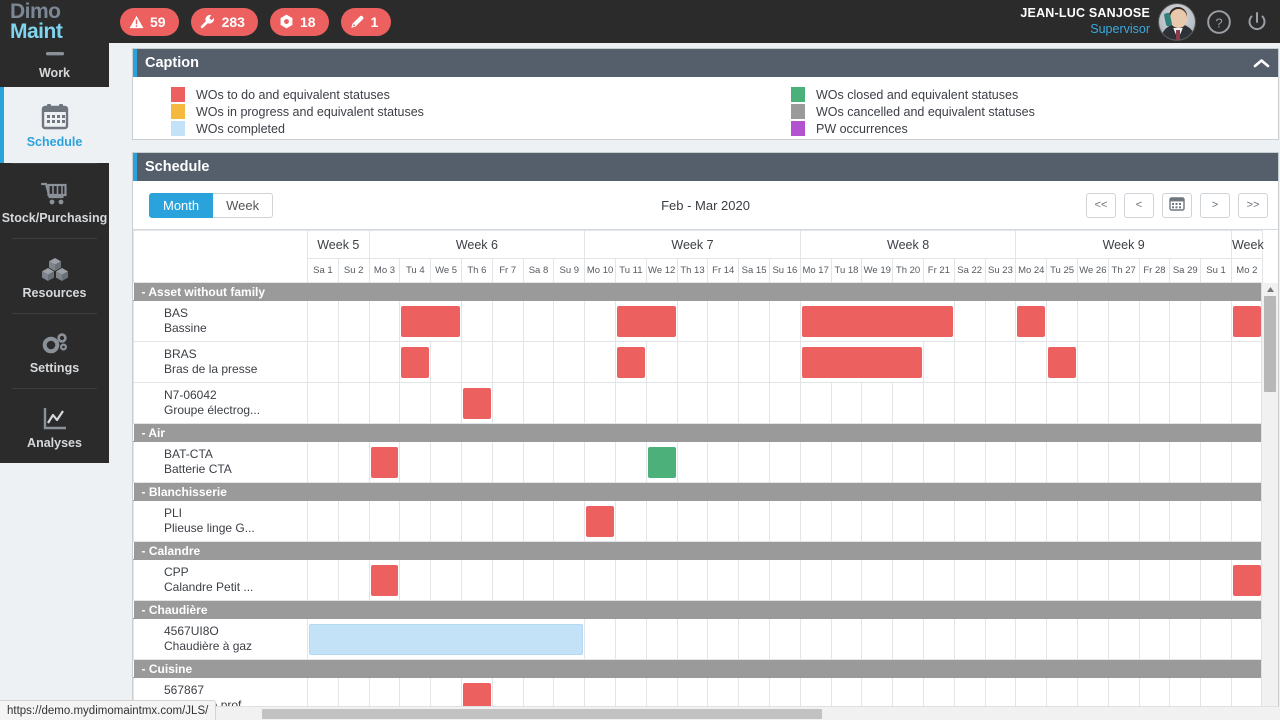 The width and height of the screenshot is (1280, 720). What do you see at coordinates (1177, 205) in the screenshot?
I see `today-calendar-button` at bounding box center [1177, 205].